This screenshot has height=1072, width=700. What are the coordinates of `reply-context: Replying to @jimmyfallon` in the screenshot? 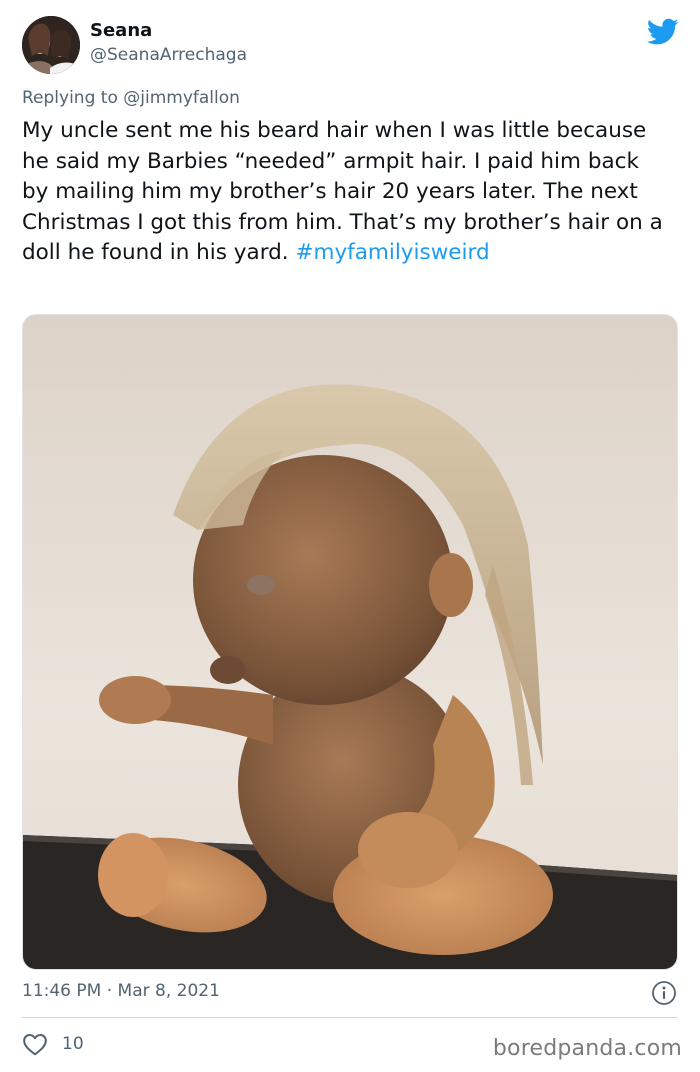 It's located at (131, 98).